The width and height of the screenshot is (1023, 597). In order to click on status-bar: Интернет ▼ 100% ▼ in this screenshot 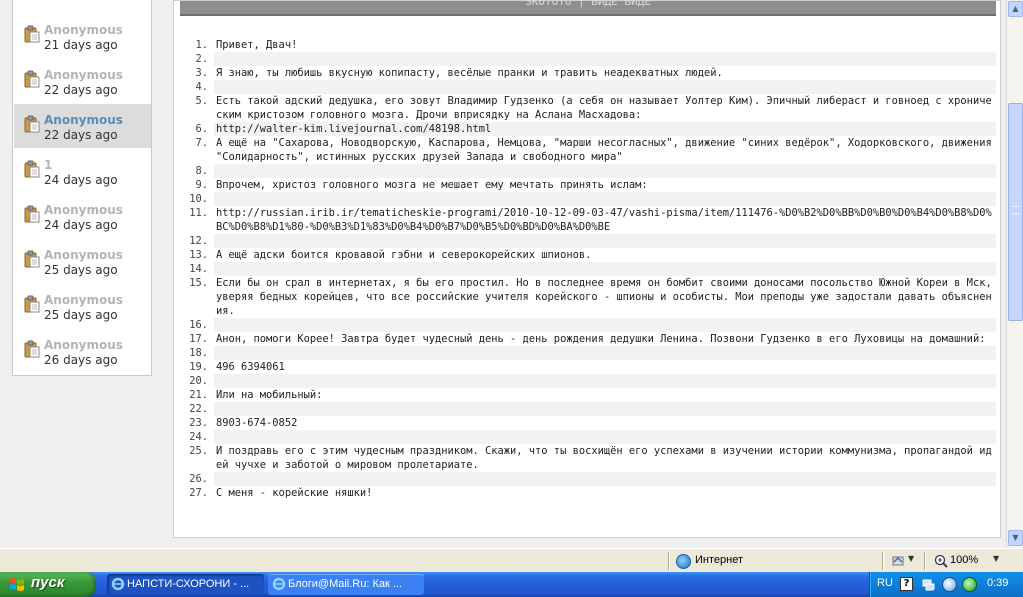, I will do `click(511, 560)`.